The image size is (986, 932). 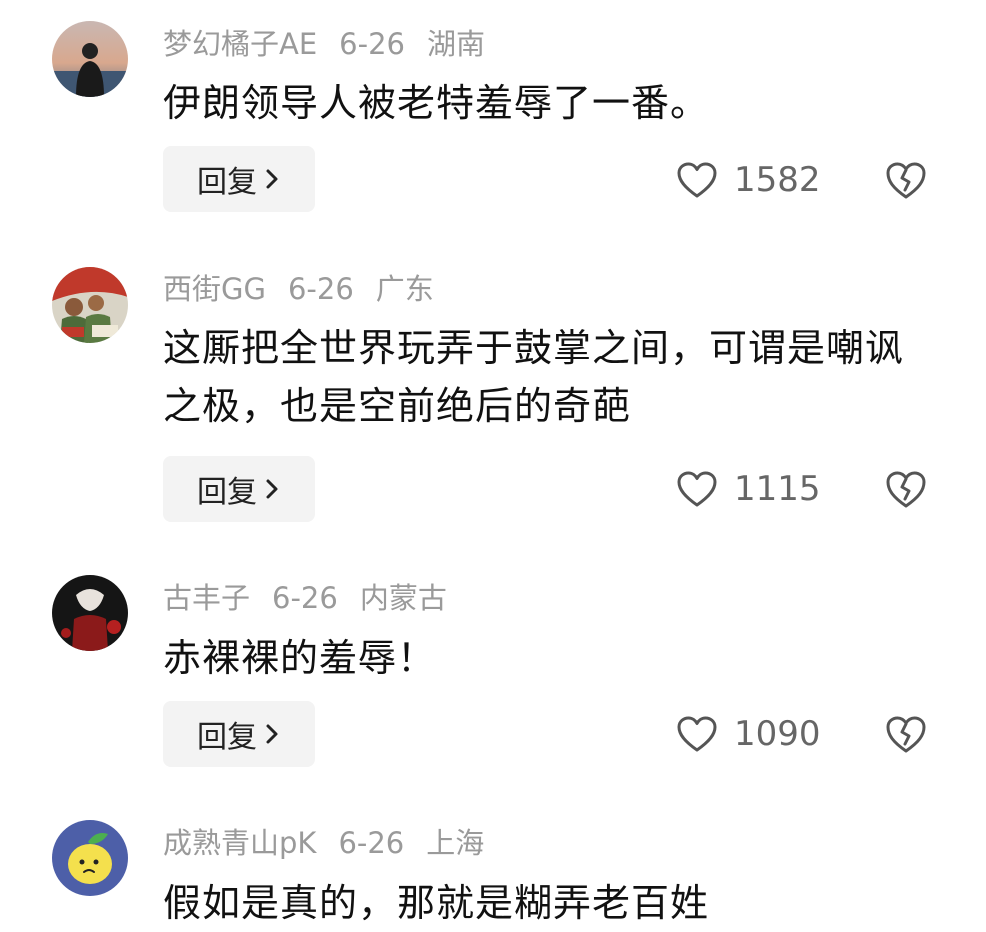 I want to click on comment-location: 上海, so click(x=455, y=843).